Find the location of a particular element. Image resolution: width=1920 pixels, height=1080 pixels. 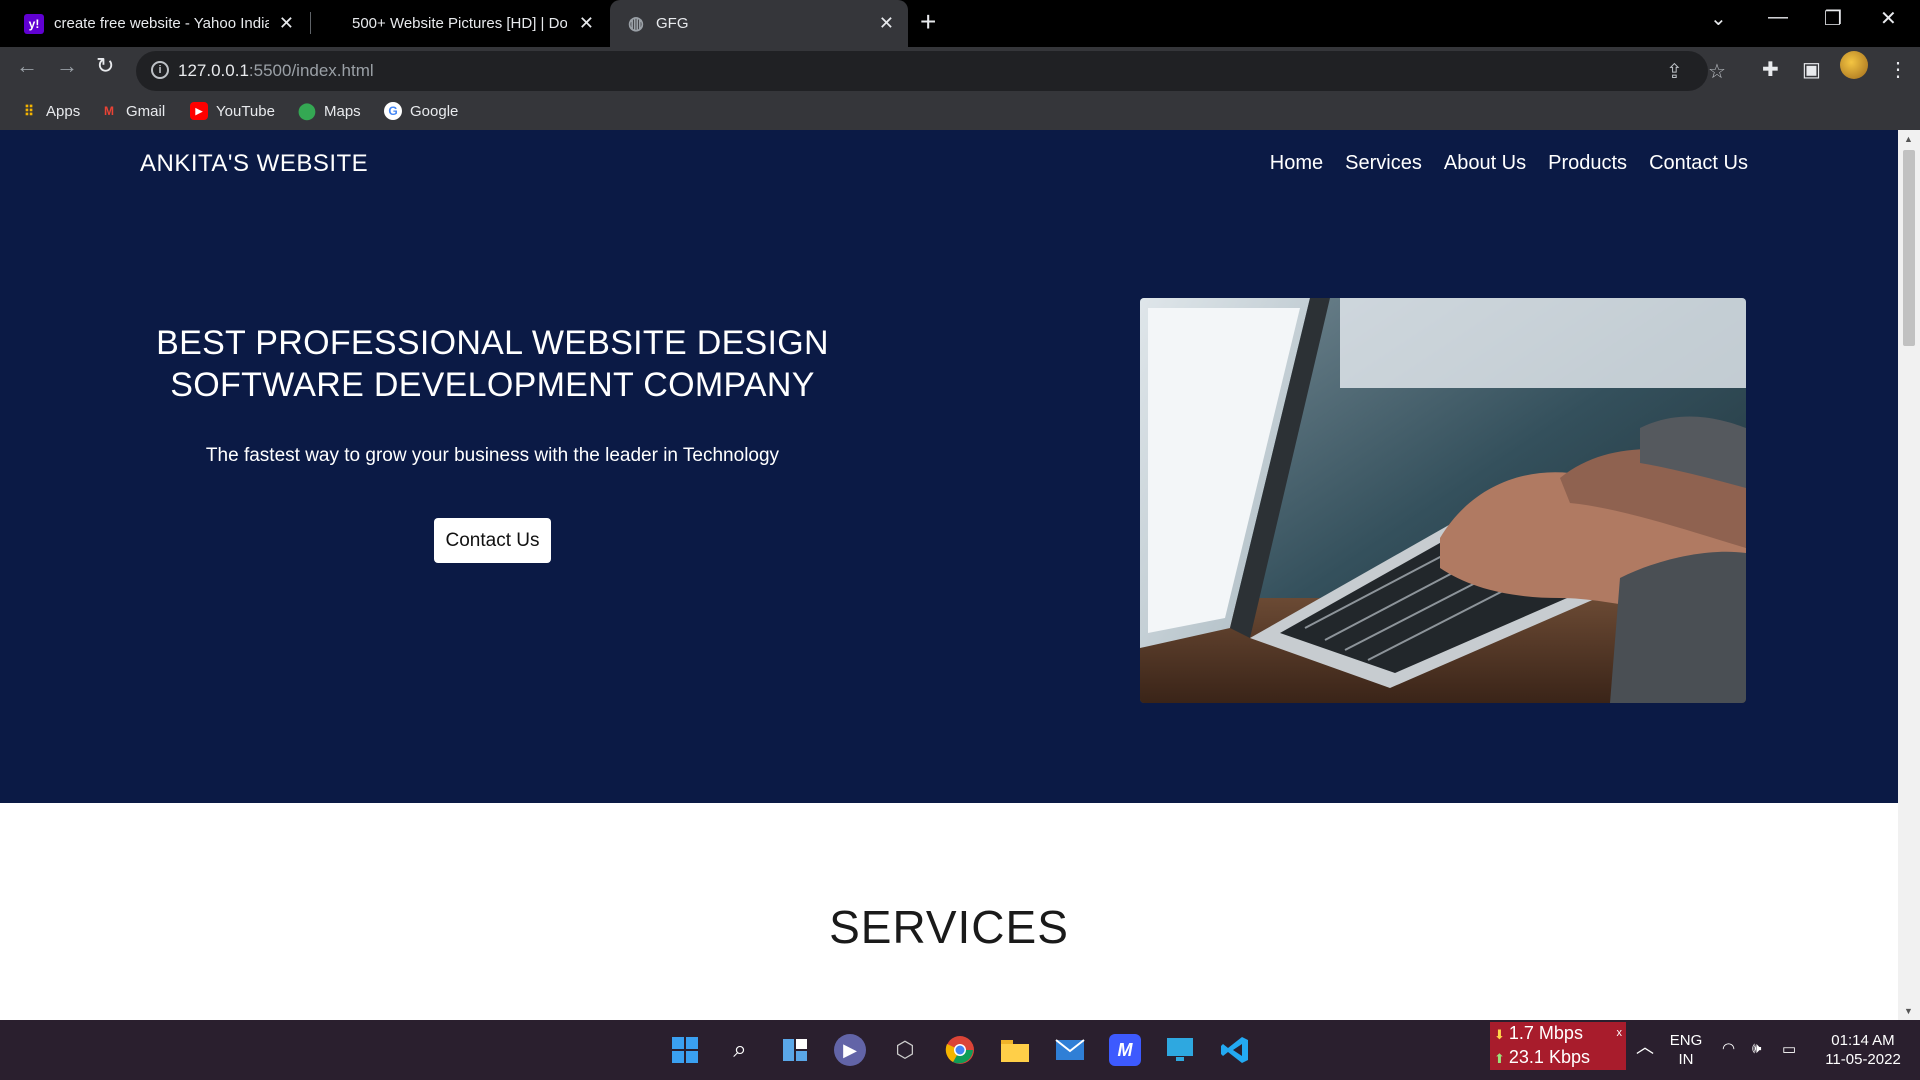

tab-gfg: ◍ GFG ✕ is located at coordinates (759, 23).